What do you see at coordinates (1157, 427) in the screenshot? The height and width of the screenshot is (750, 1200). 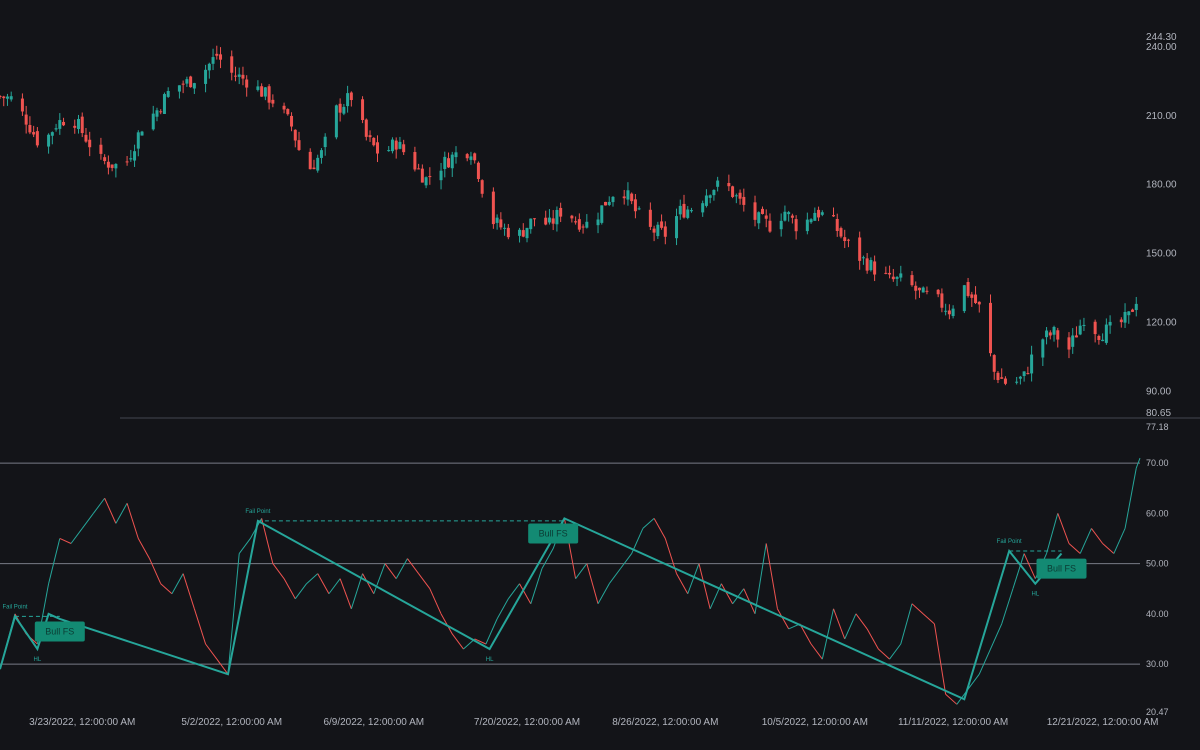 I see `oscillator-axis-label: 77.18` at bounding box center [1157, 427].